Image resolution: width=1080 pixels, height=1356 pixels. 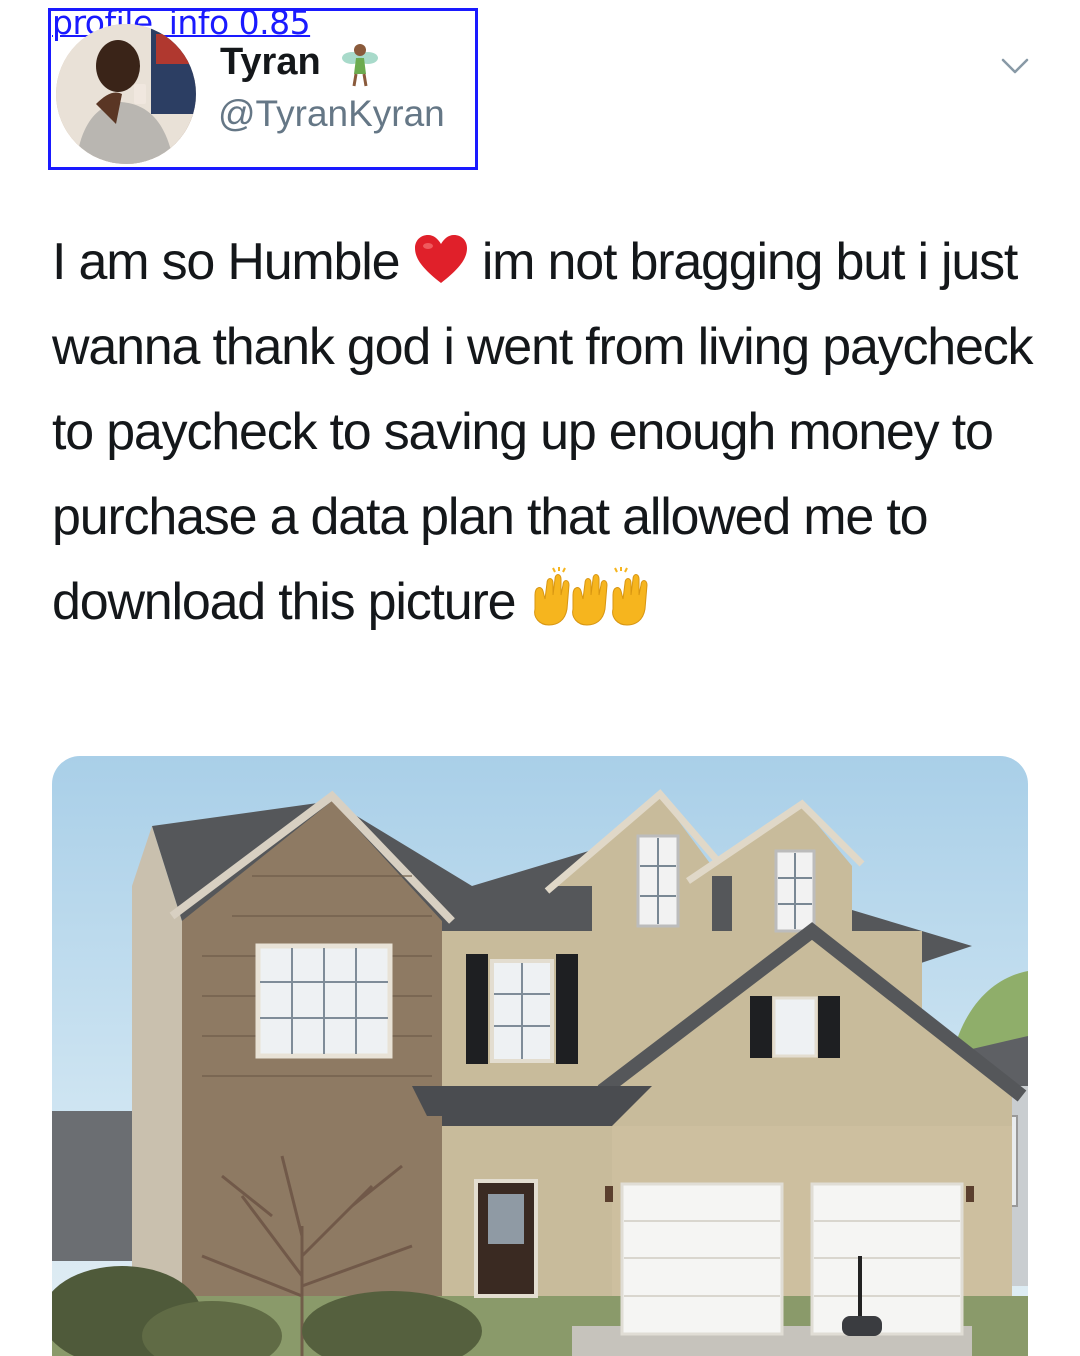 I want to click on fairy-emoji, so click(x=360, y=65).